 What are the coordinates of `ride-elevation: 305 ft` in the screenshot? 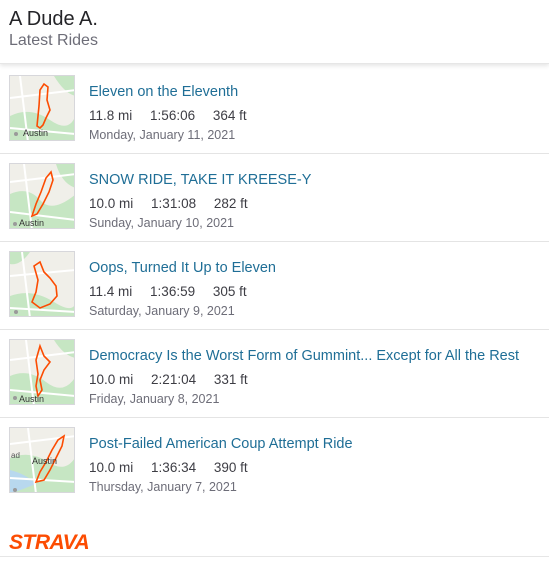 It's located at (229, 291).